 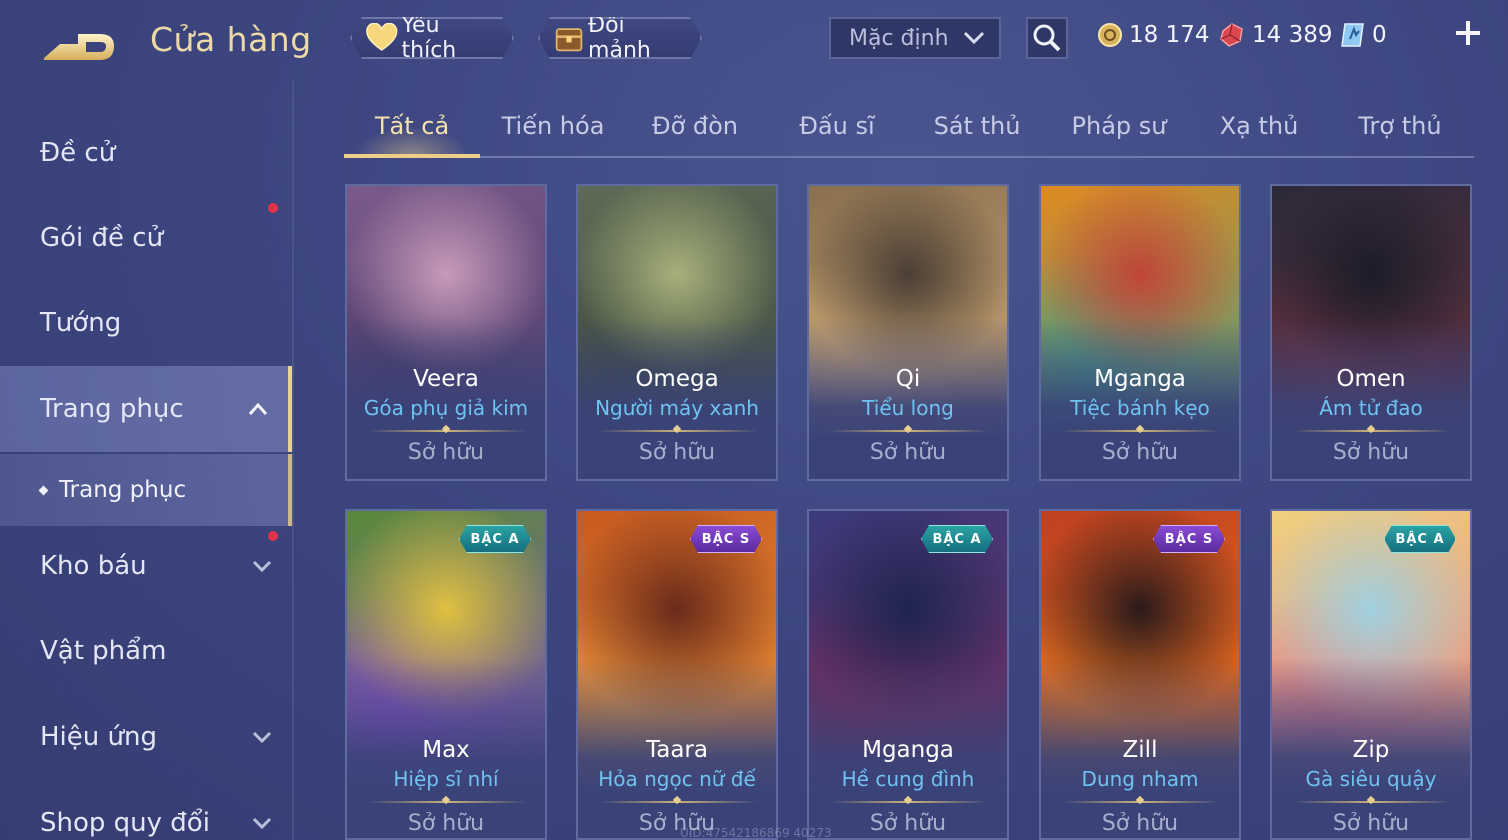 What do you see at coordinates (1371, 379) in the screenshot?
I see `hero-name: Omen` at bounding box center [1371, 379].